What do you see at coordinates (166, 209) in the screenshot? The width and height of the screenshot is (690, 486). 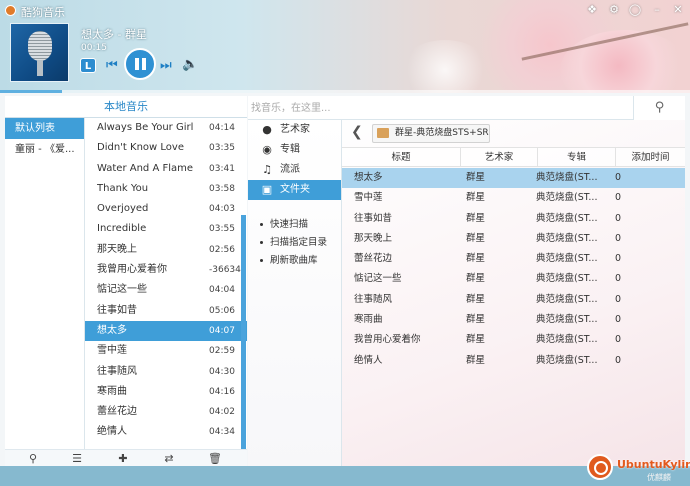 I see `song-list-item: Overjoyed 04:03` at bounding box center [166, 209].